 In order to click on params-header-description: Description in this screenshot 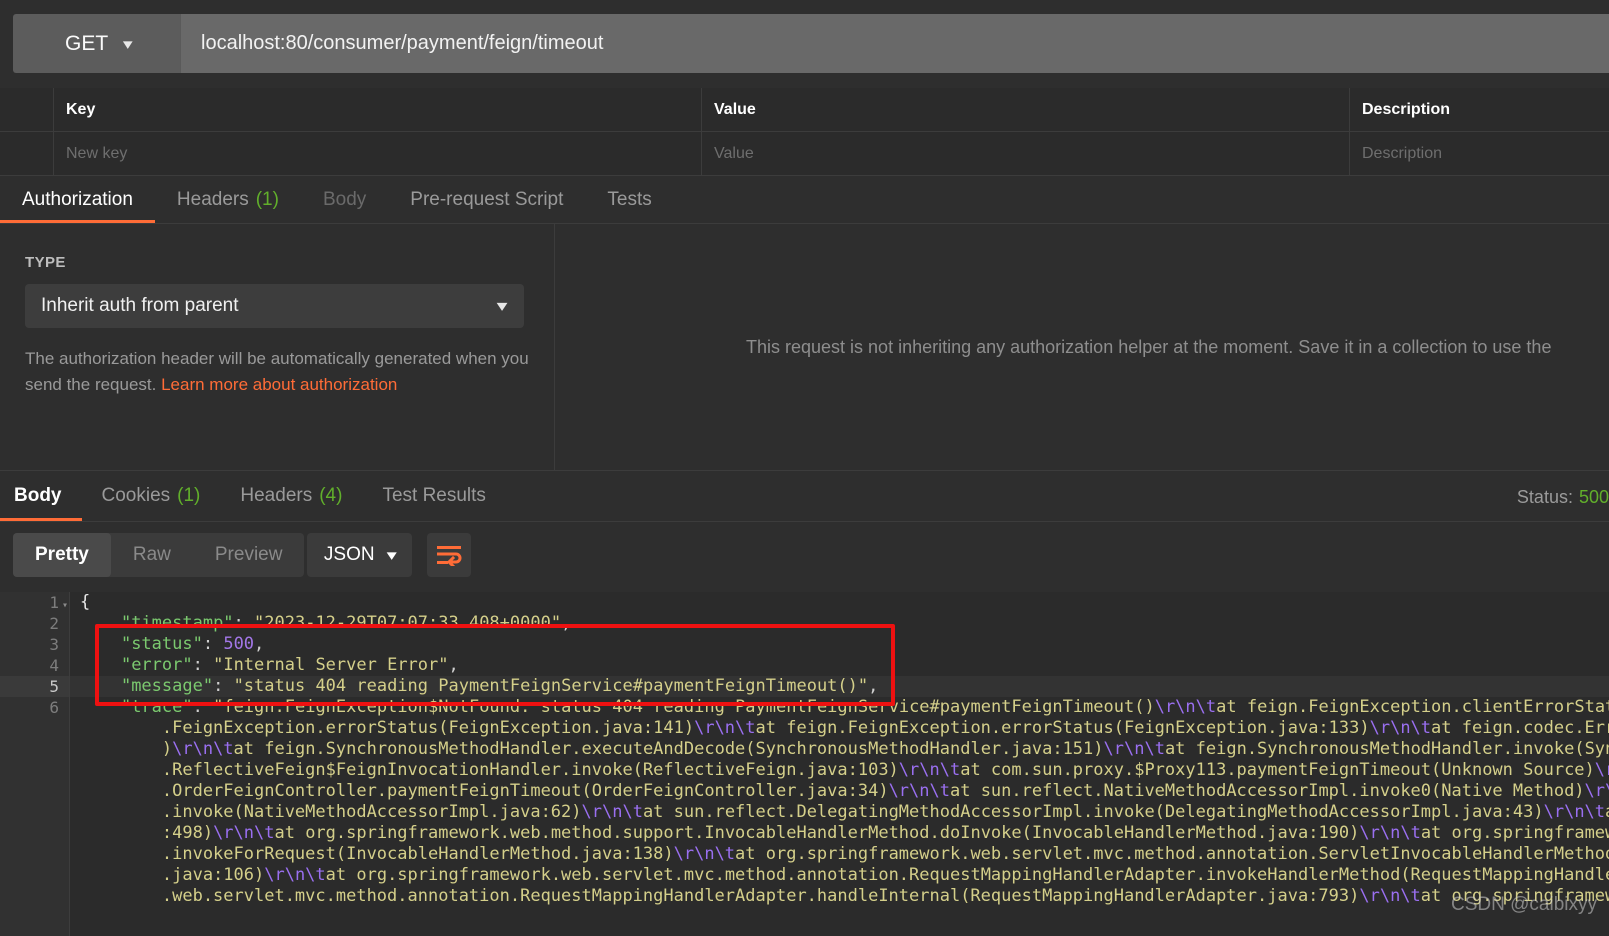, I will do `click(1406, 109)`.